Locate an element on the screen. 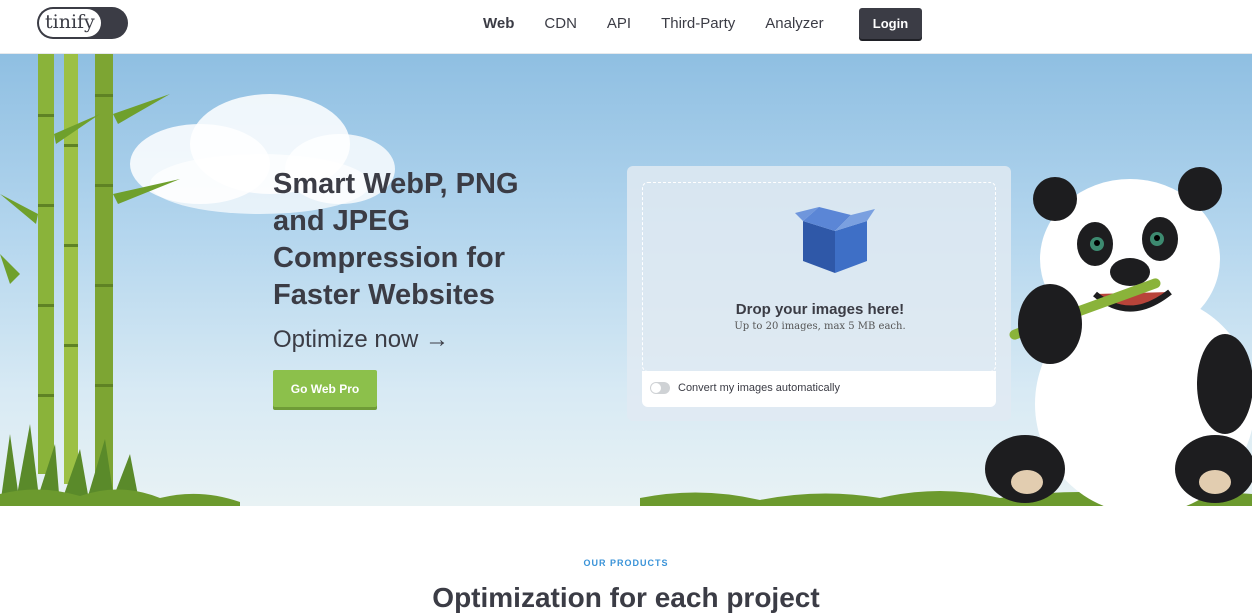  convert-label: Convert my images automatically is located at coordinates (759, 388).